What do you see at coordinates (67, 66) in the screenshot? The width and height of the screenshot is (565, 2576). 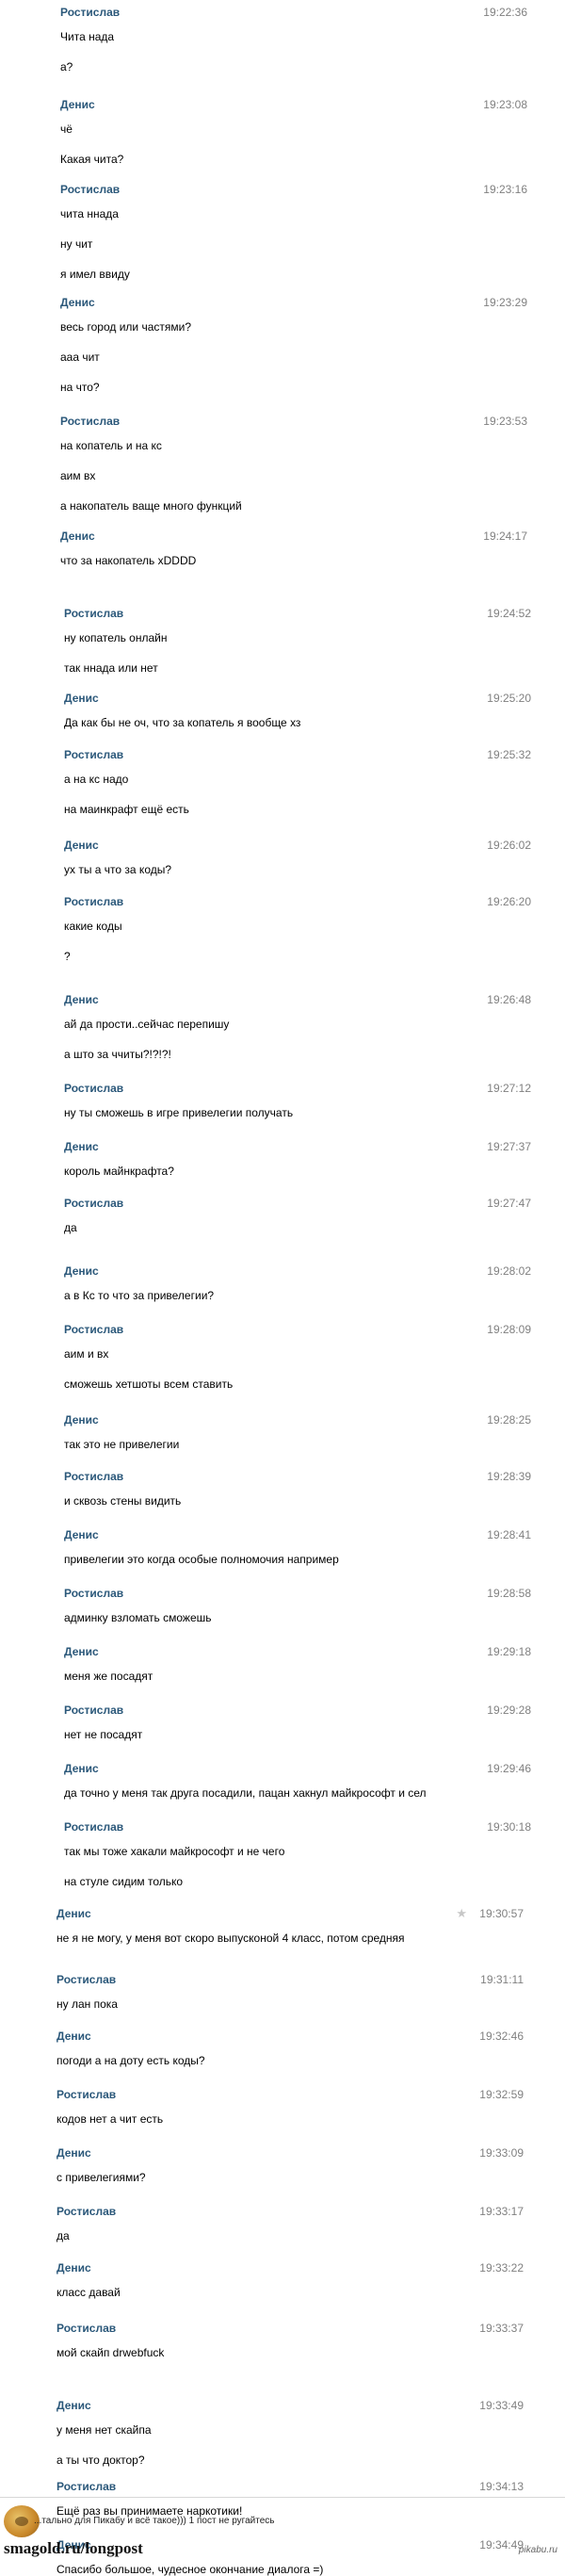 I see `message-text: а?` at bounding box center [67, 66].